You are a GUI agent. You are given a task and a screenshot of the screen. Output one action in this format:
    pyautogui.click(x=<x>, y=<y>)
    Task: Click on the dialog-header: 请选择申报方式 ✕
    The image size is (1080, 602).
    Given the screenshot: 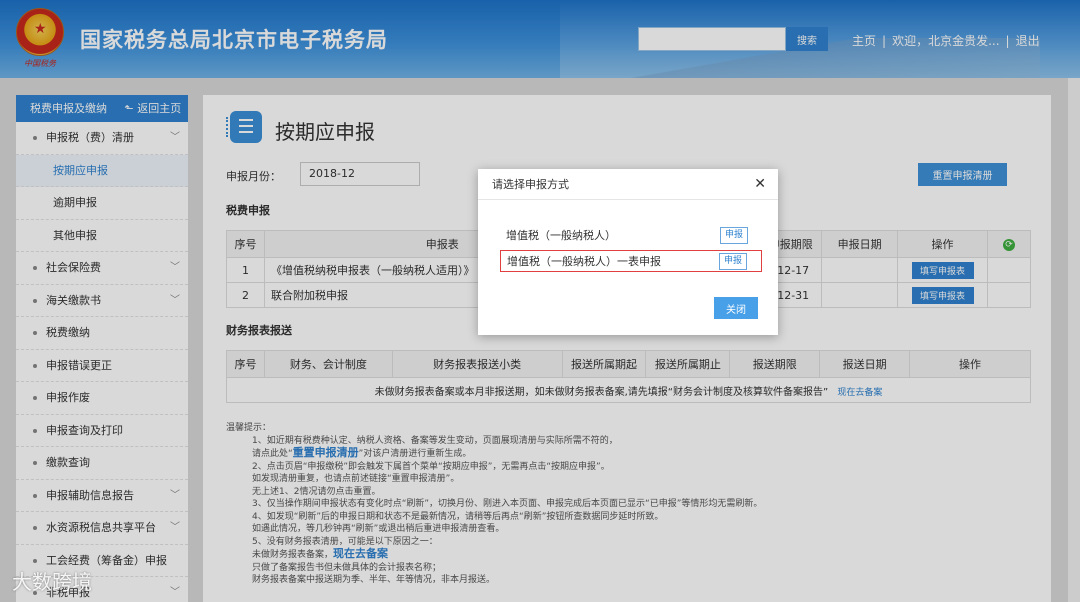 What is the action you would take?
    pyautogui.click(x=628, y=184)
    